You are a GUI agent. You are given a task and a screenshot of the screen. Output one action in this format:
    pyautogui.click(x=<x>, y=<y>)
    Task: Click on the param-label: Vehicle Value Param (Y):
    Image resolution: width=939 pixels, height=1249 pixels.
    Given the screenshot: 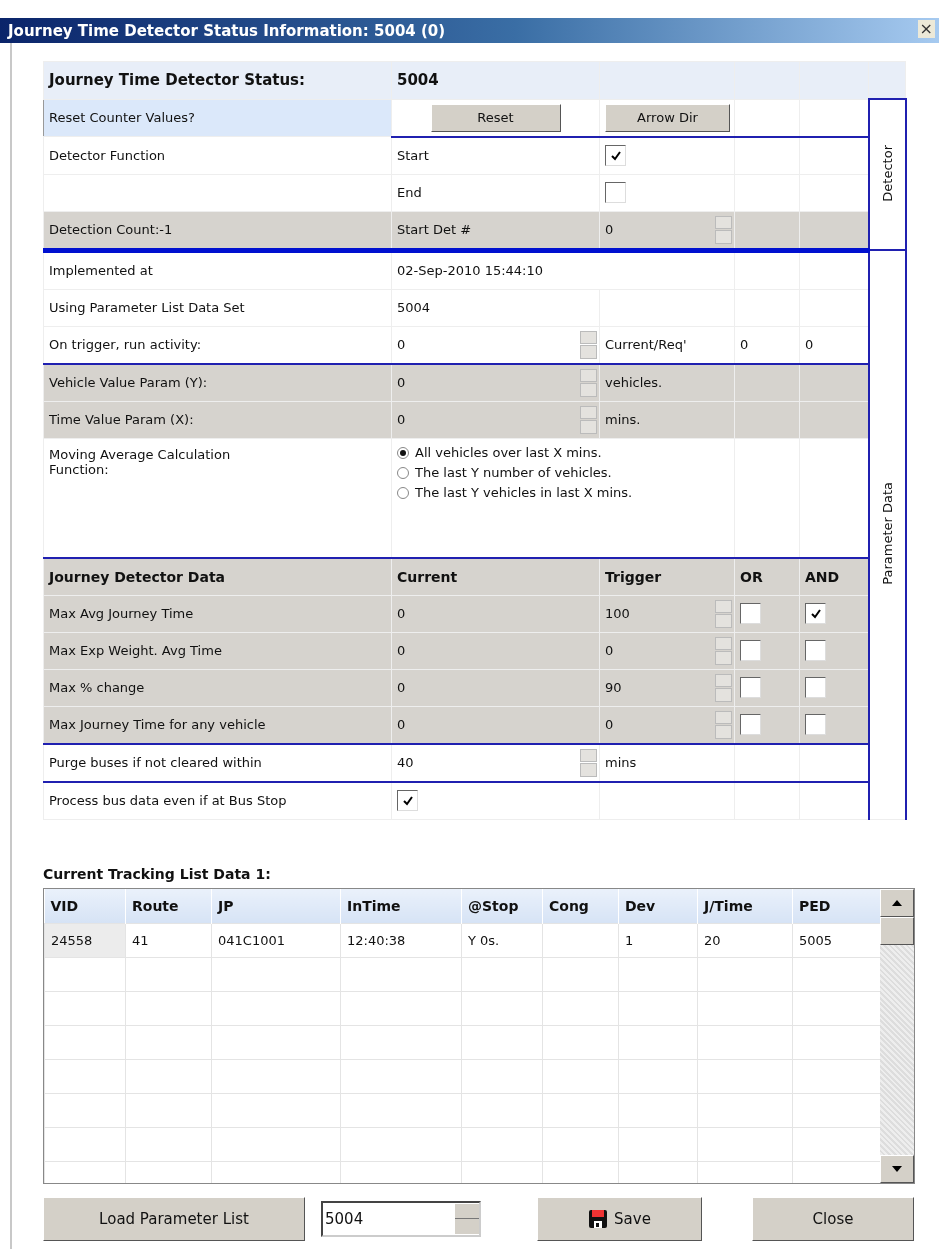 What is the action you would take?
    pyautogui.click(x=128, y=382)
    